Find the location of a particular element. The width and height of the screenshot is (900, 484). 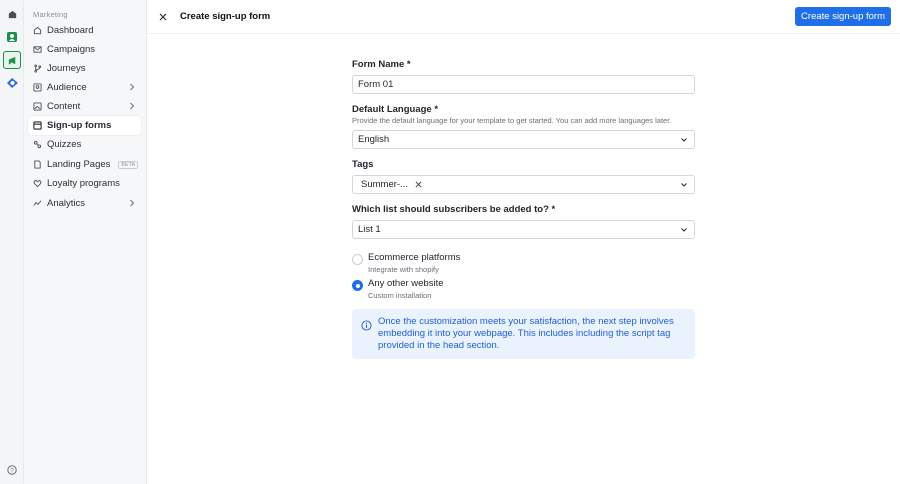

info-icon is located at coordinates (366, 327).